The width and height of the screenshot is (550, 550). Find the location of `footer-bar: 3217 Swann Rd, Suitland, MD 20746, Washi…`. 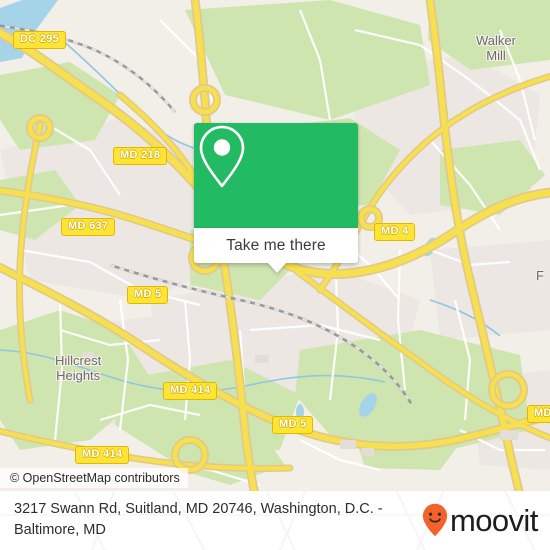

footer-bar: 3217 Swann Rd, Suitland, MD 20746, Washi… is located at coordinates (275, 520).